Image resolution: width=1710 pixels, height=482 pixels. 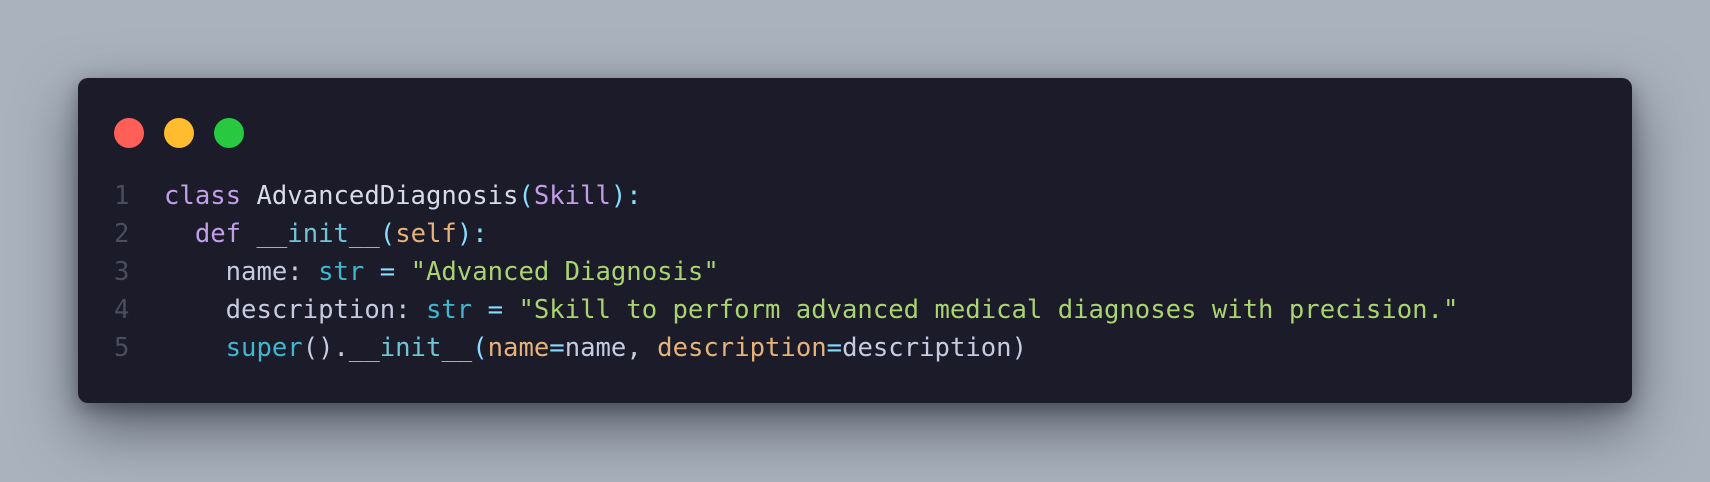 What do you see at coordinates (122, 272) in the screenshot?
I see `line-number: 3` at bounding box center [122, 272].